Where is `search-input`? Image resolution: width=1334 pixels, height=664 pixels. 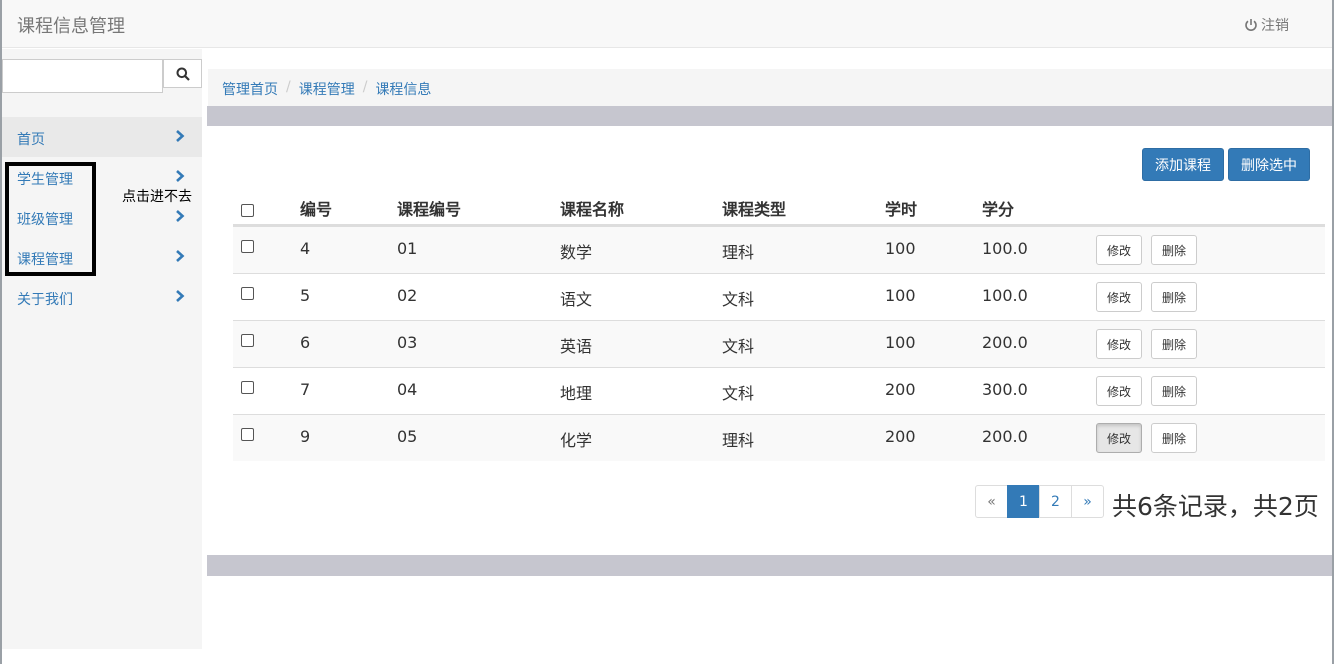 search-input is located at coordinates (82, 76).